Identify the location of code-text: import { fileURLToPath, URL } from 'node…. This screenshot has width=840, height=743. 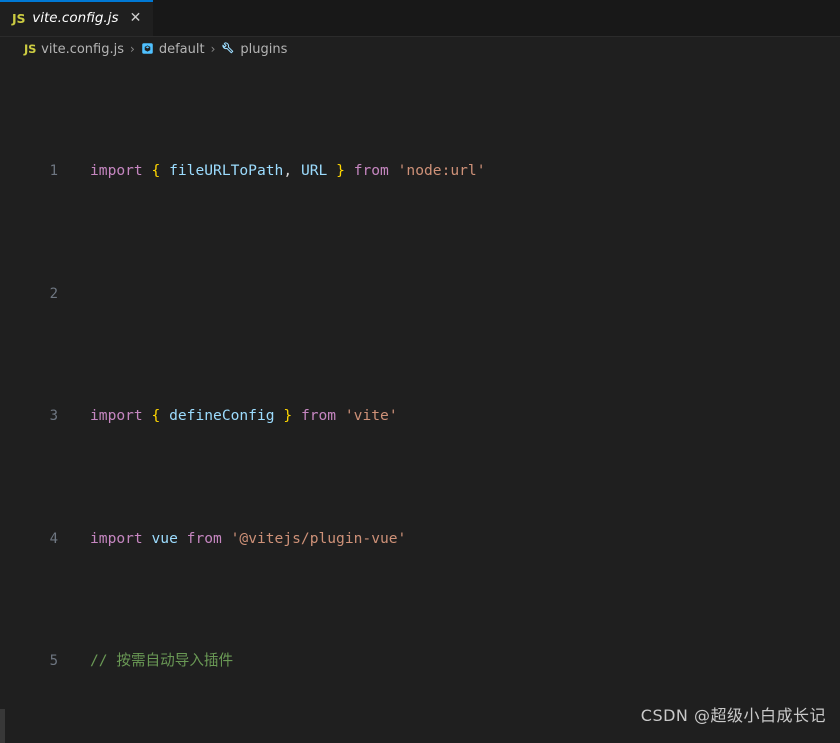
(464, 171).